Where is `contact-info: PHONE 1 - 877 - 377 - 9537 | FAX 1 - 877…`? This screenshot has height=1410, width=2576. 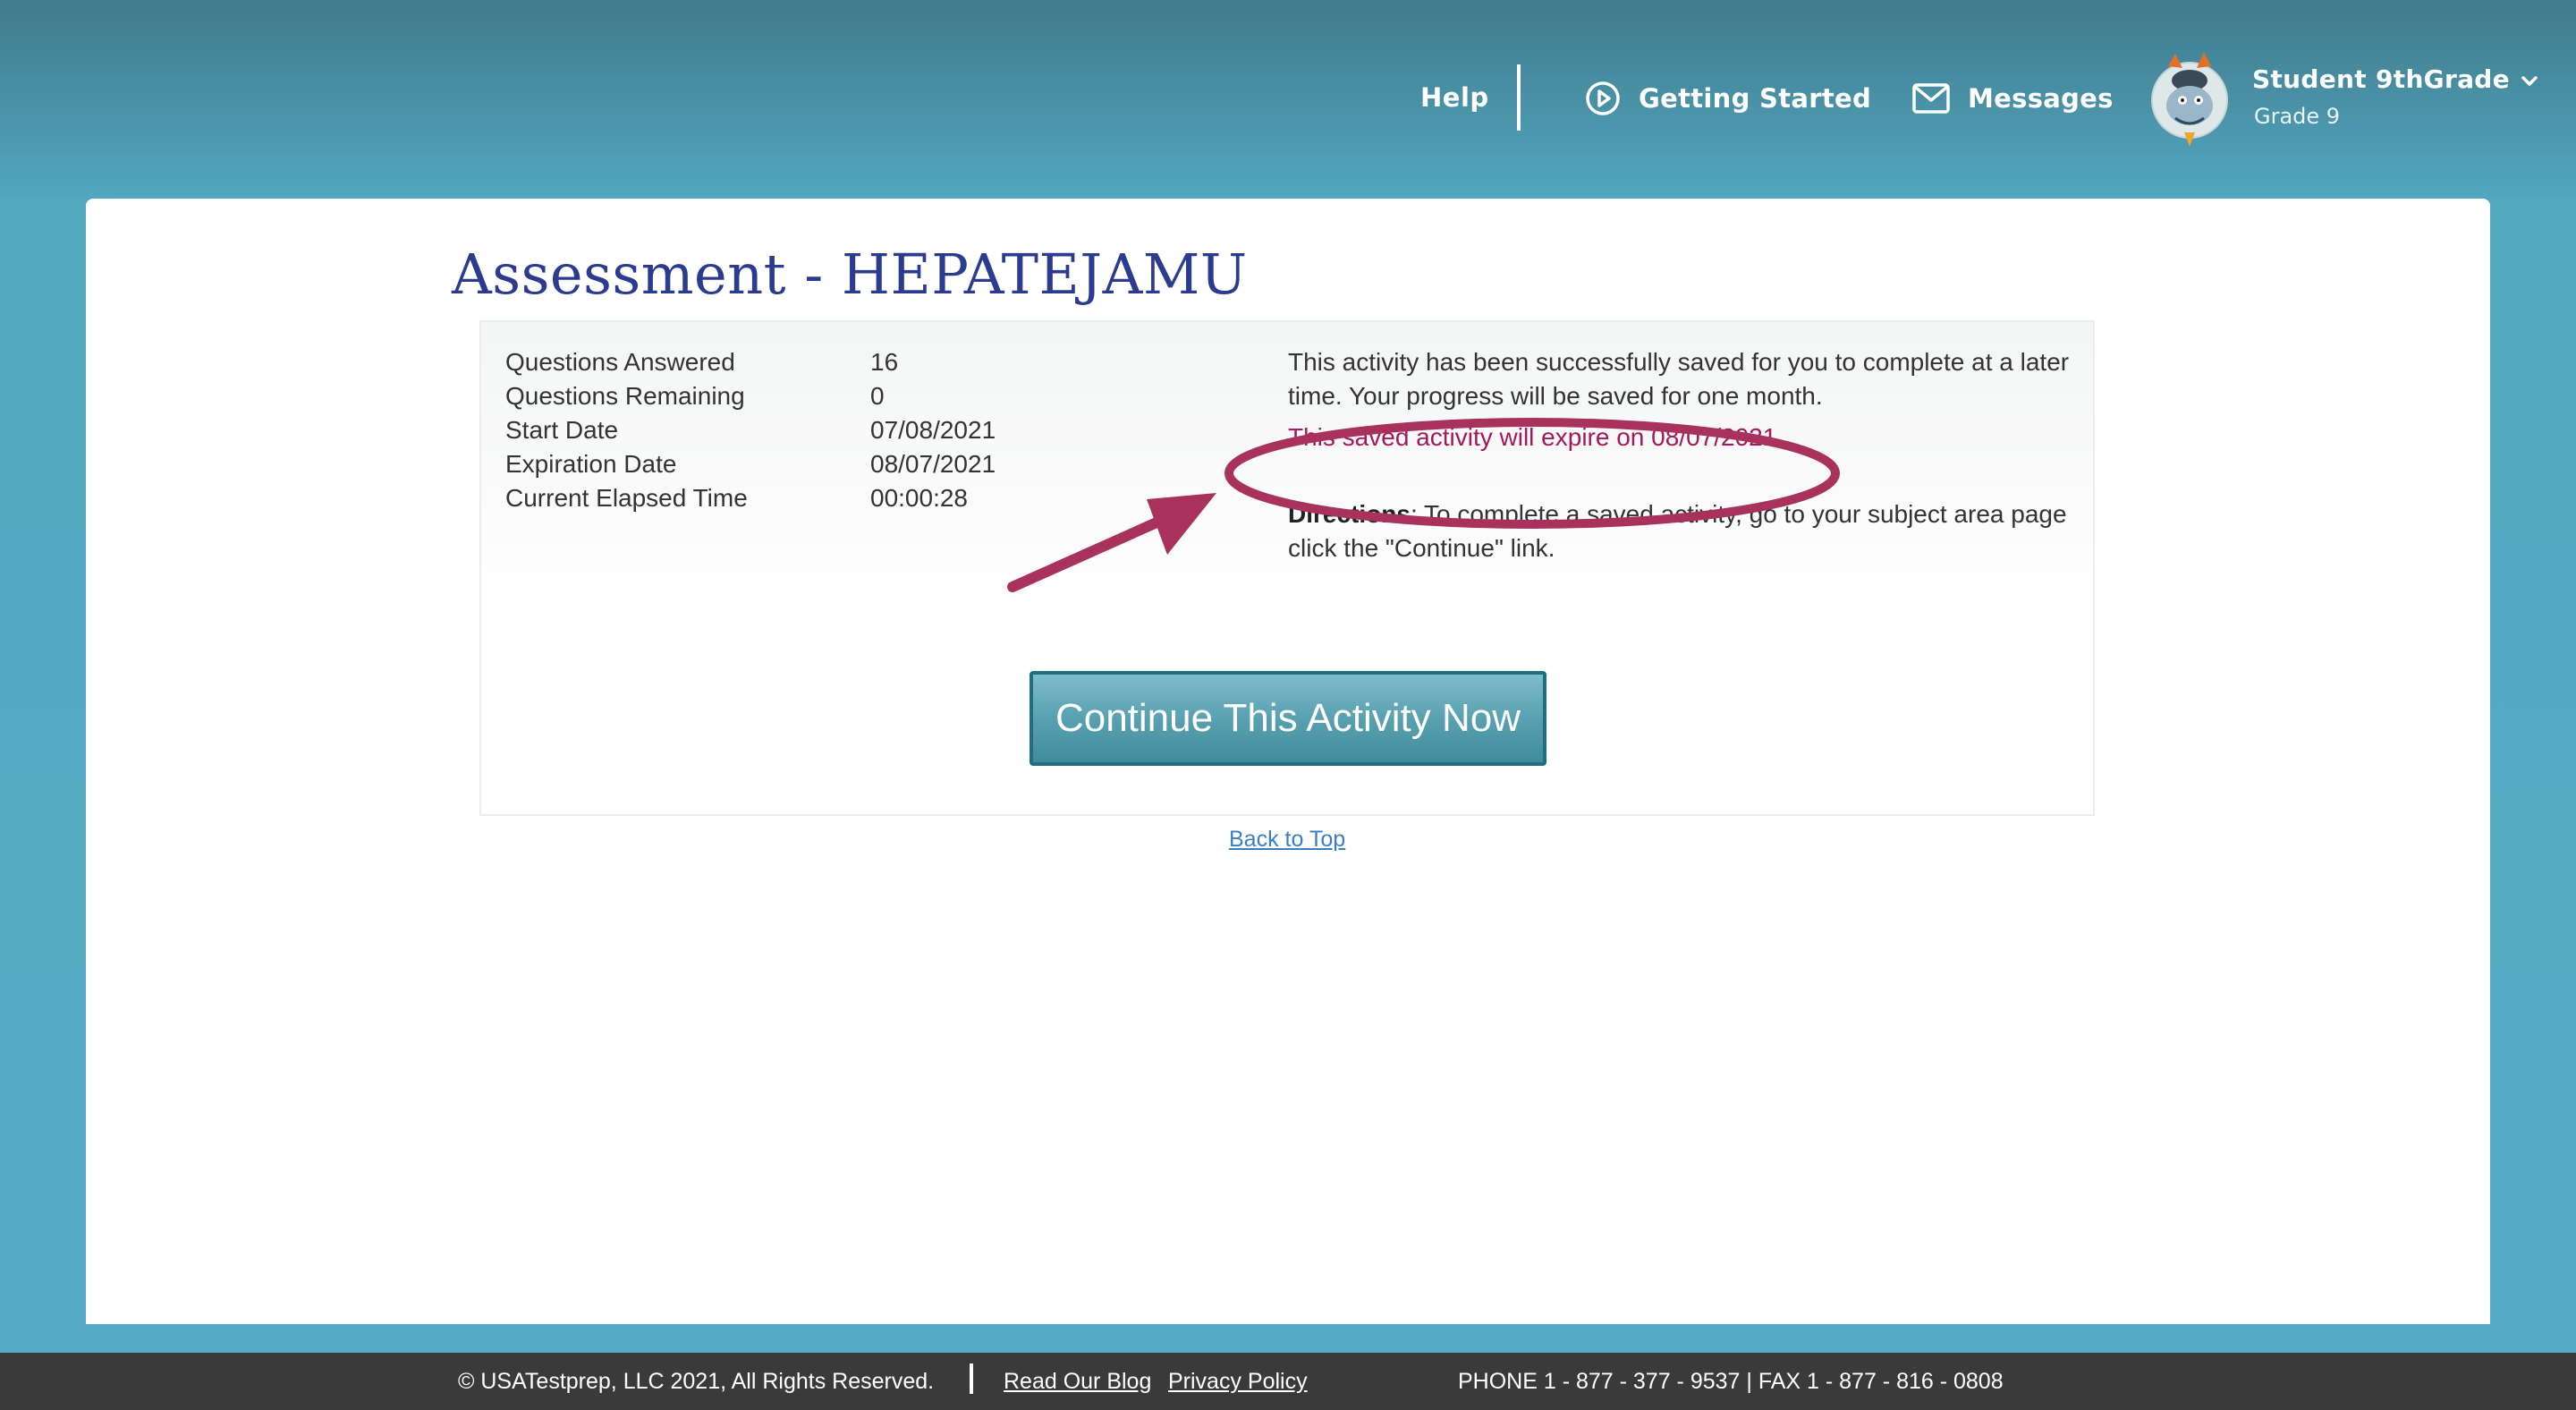
contact-info: PHONE 1 - 877 - 377 - 9537 | FAX 1 - 877… is located at coordinates (1731, 1381).